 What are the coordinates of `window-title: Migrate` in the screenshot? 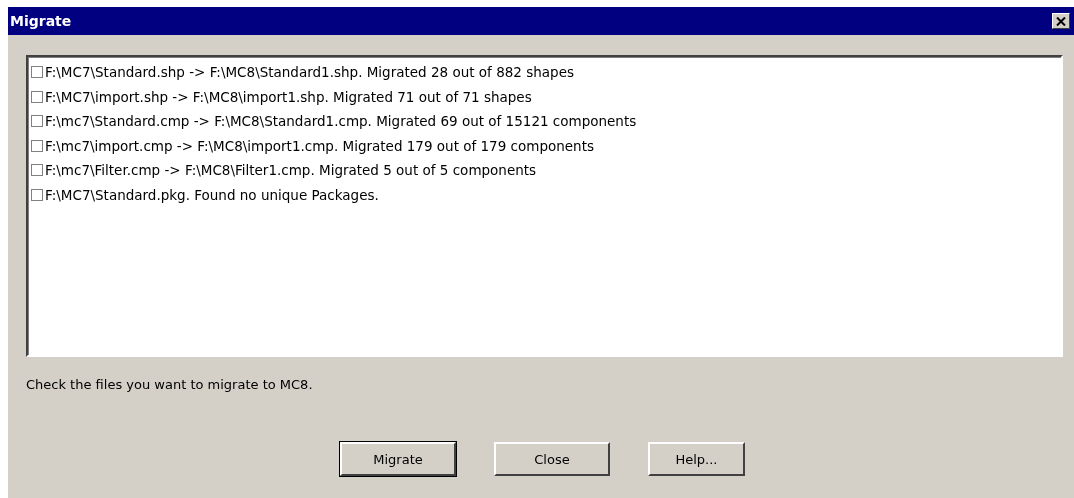 It's located at (41, 21).